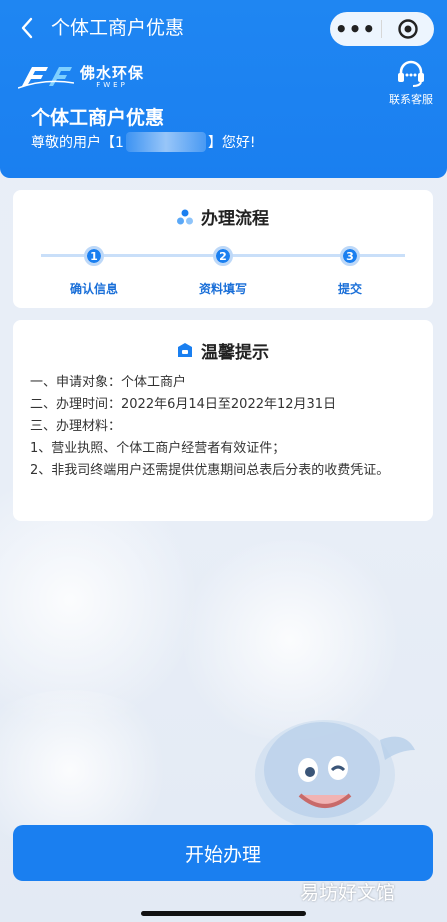 This screenshot has height=922, width=447. Describe the element at coordinates (183, 404) in the screenshot. I see `tips-line: 二、办理时间：2022年6月14日至2022年12月31日` at that location.